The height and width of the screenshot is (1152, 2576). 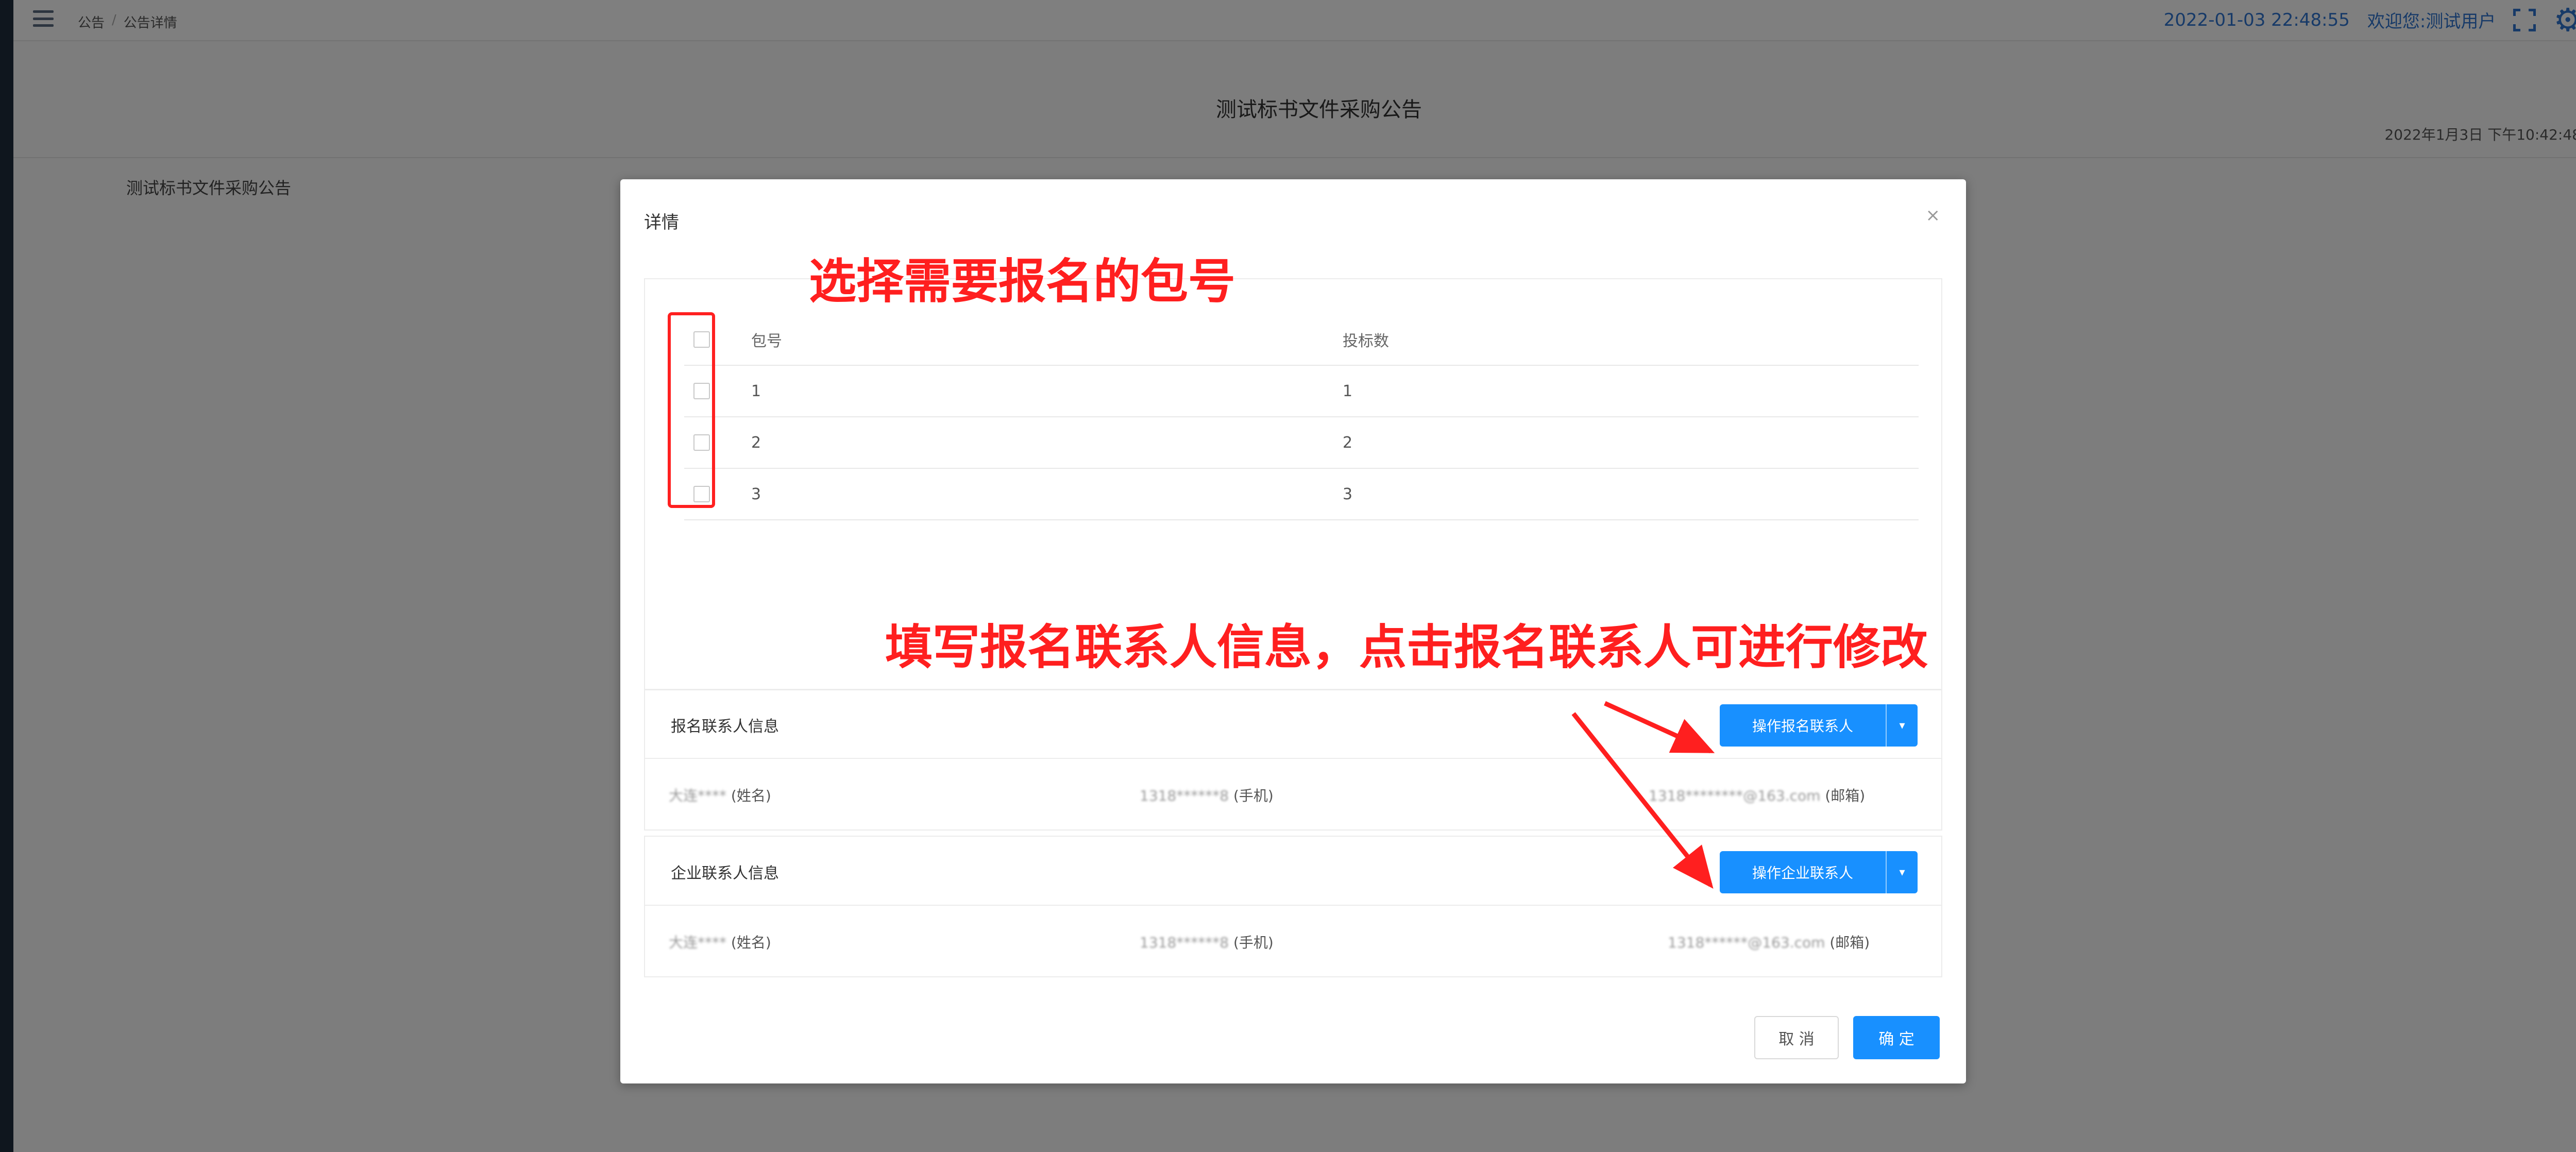 I want to click on arrow-to-signup-contact, so click(x=1659, y=728).